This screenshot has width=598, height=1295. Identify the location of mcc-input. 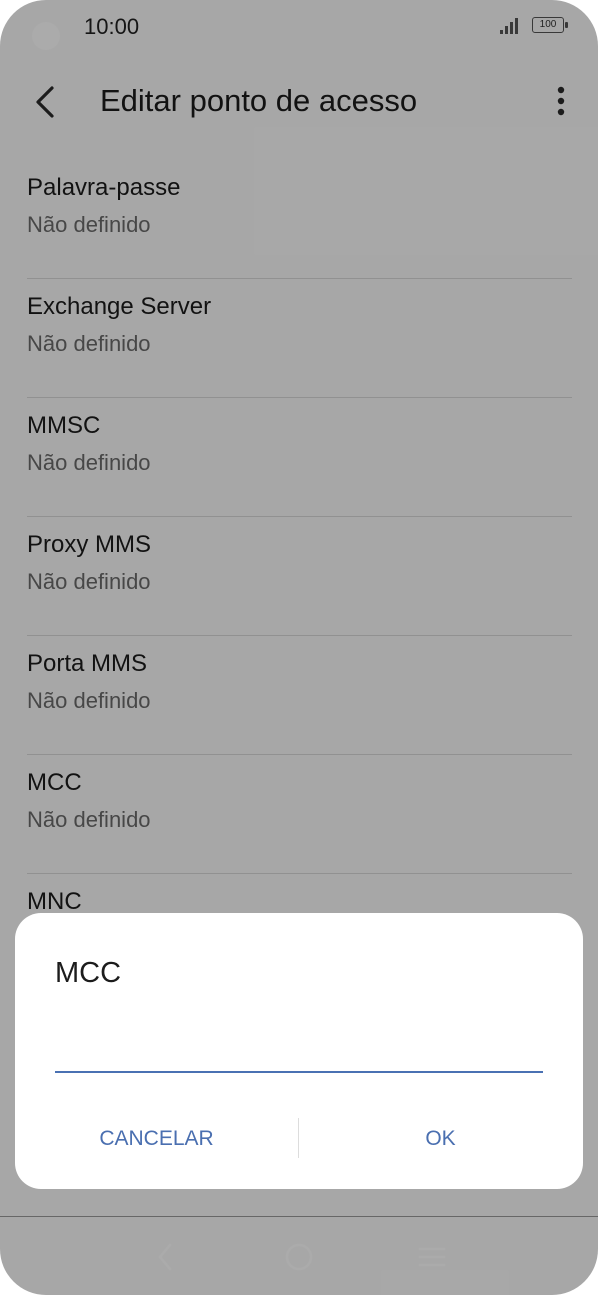
(299, 1046).